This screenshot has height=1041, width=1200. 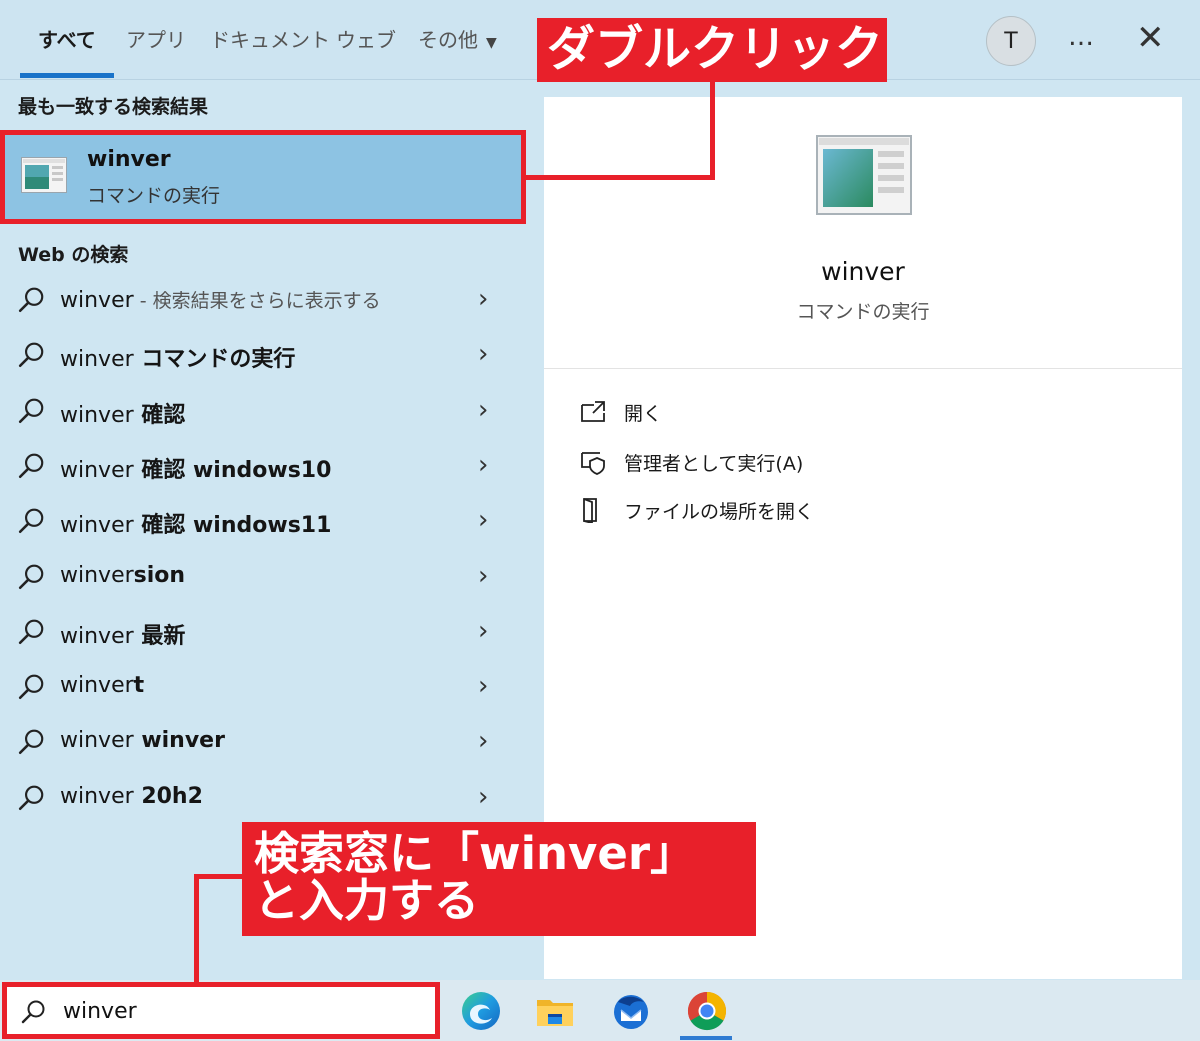 I want to click on thunderbird-icon, so click(x=631, y=1011).